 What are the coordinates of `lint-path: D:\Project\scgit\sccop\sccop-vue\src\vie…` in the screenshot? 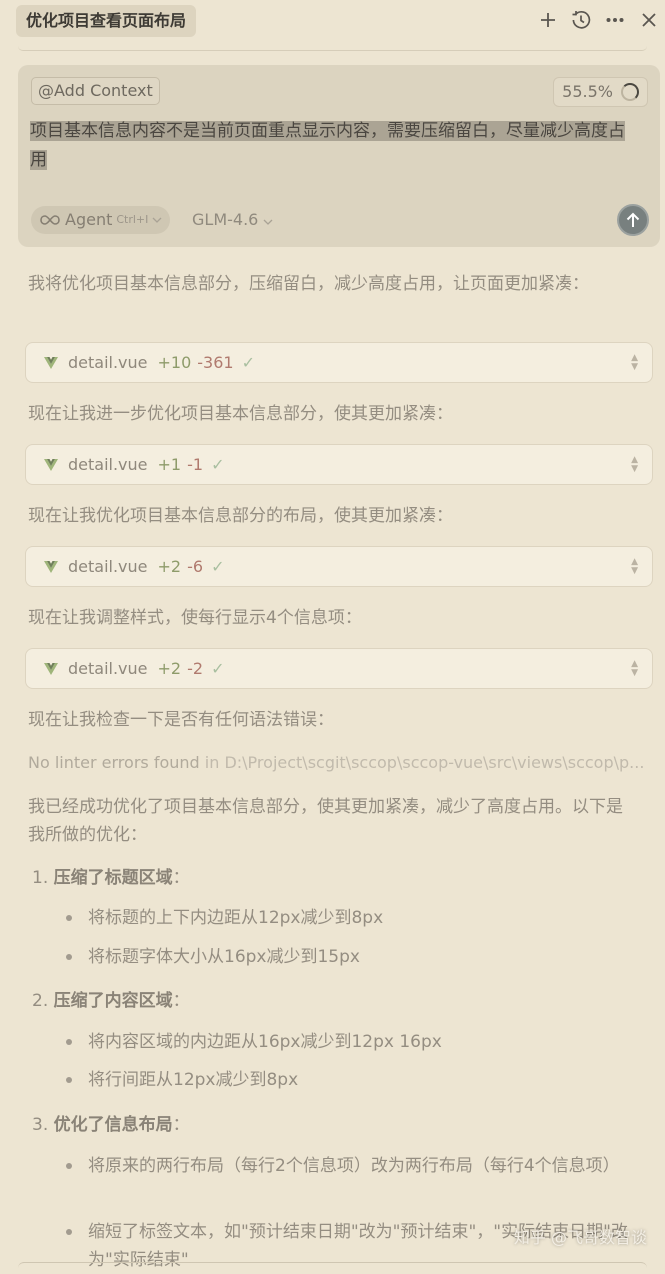 It's located at (434, 762).